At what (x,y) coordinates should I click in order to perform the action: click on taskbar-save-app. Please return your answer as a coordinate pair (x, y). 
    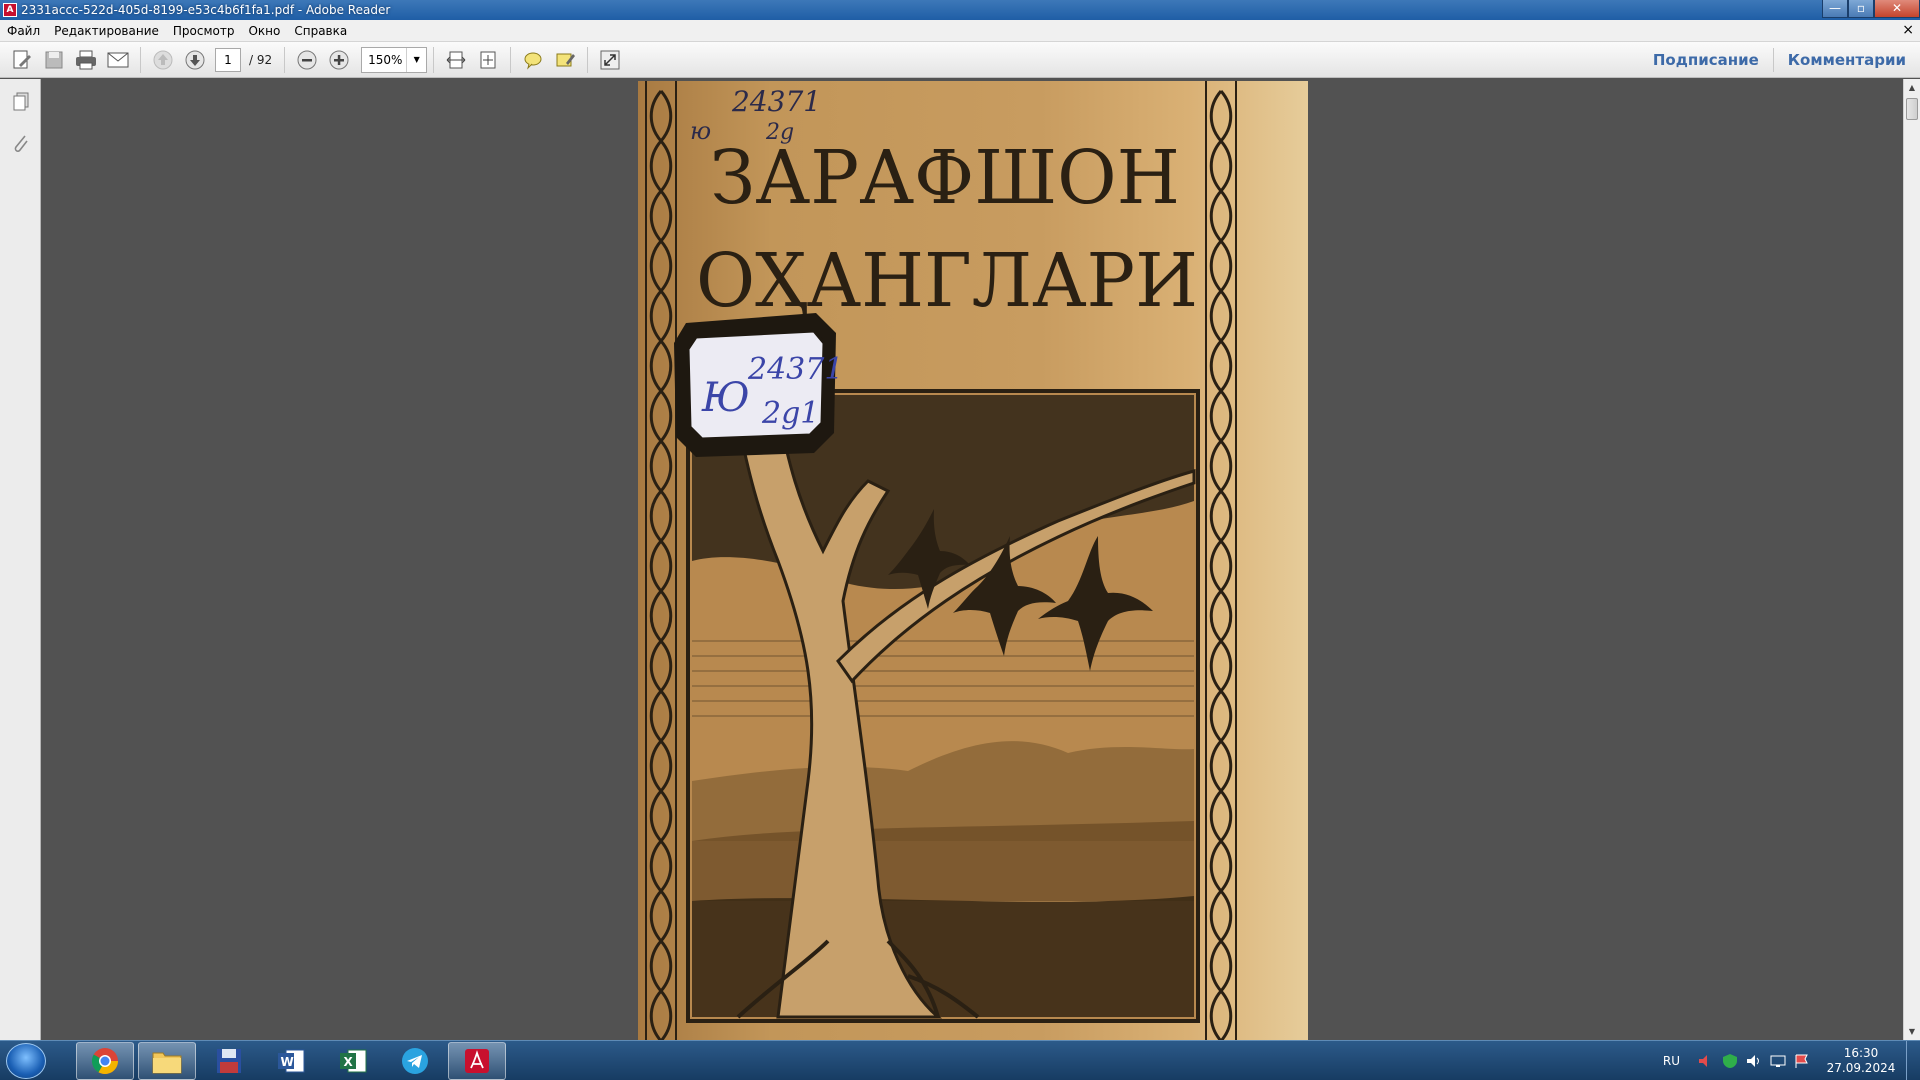
    Looking at the image, I should click on (229, 1061).